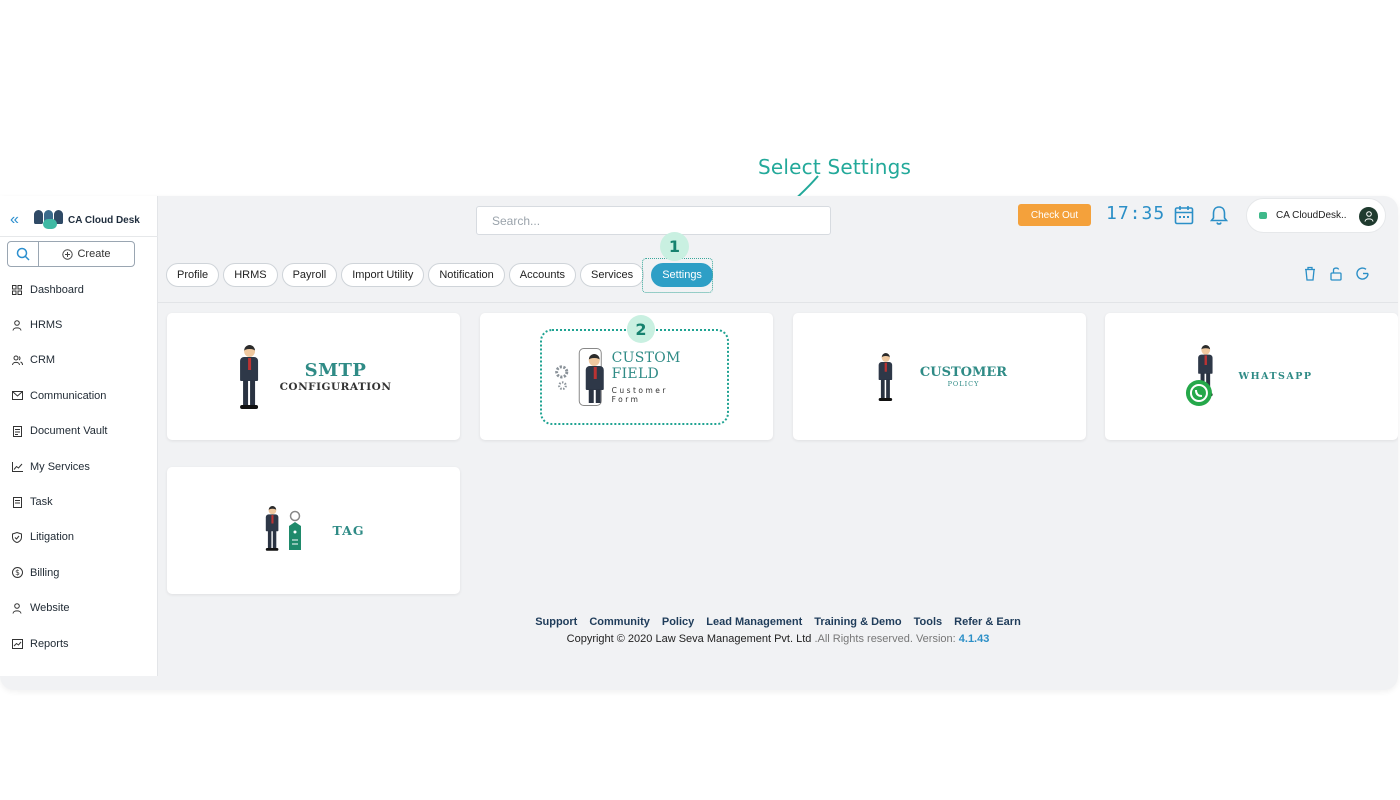 The width and height of the screenshot is (1400, 800). I want to click on trash-icon, so click(1310, 273).